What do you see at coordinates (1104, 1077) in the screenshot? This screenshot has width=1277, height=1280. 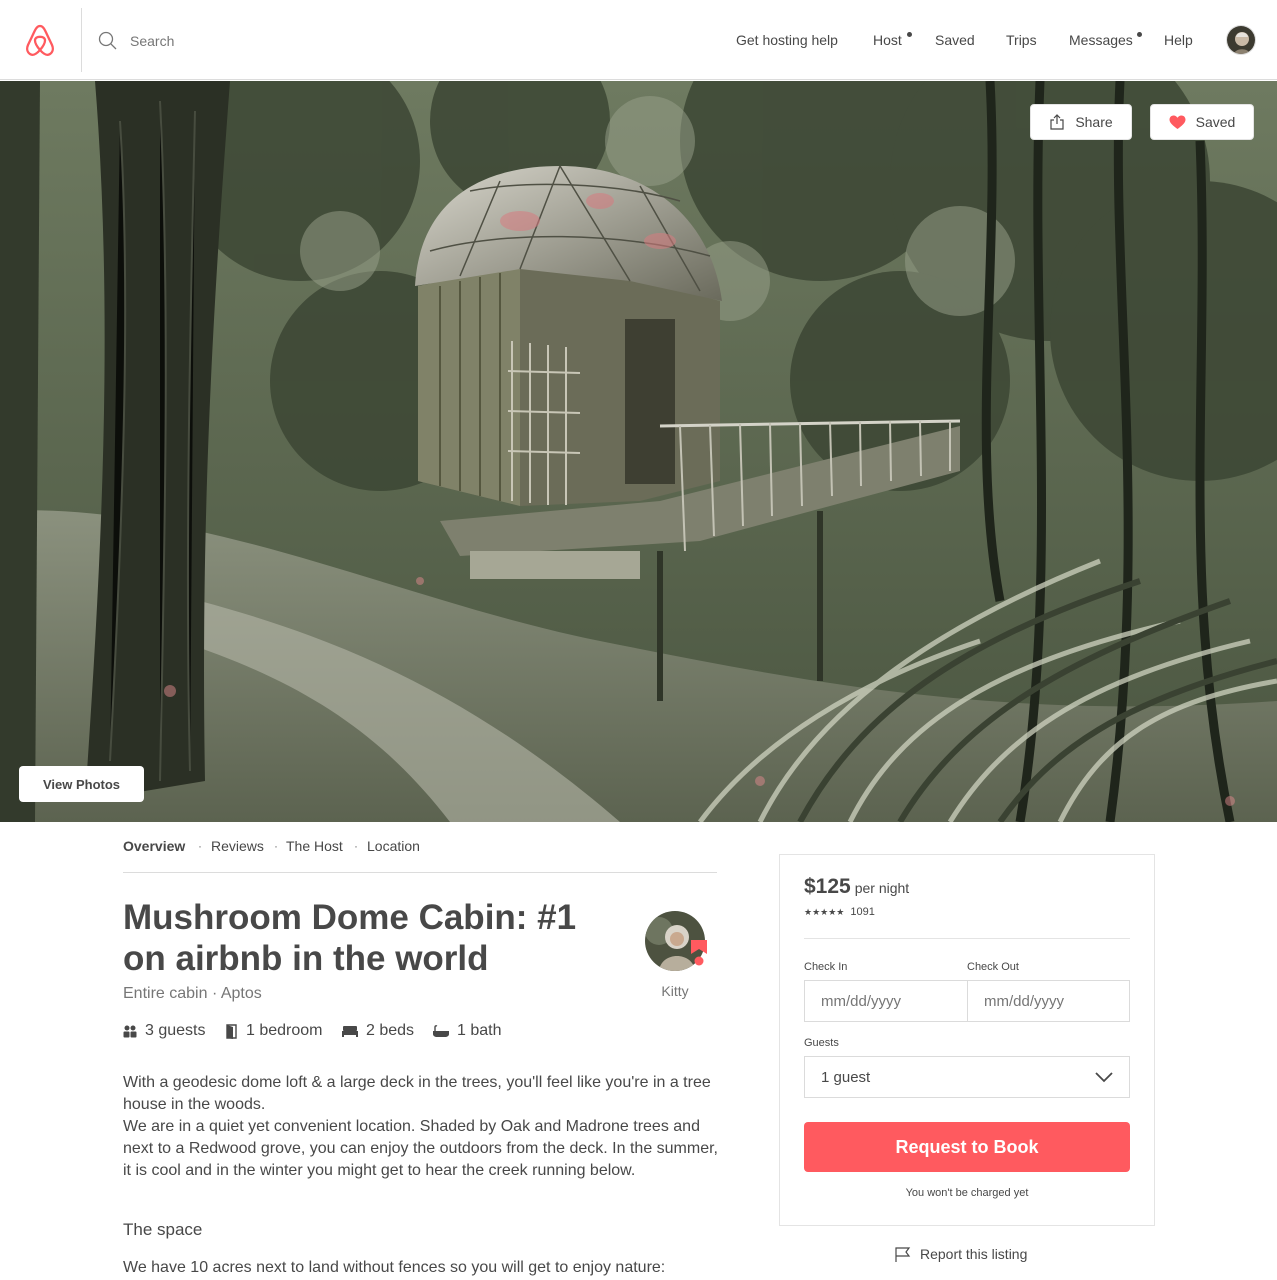 I see `chevron-down-icon` at bounding box center [1104, 1077].